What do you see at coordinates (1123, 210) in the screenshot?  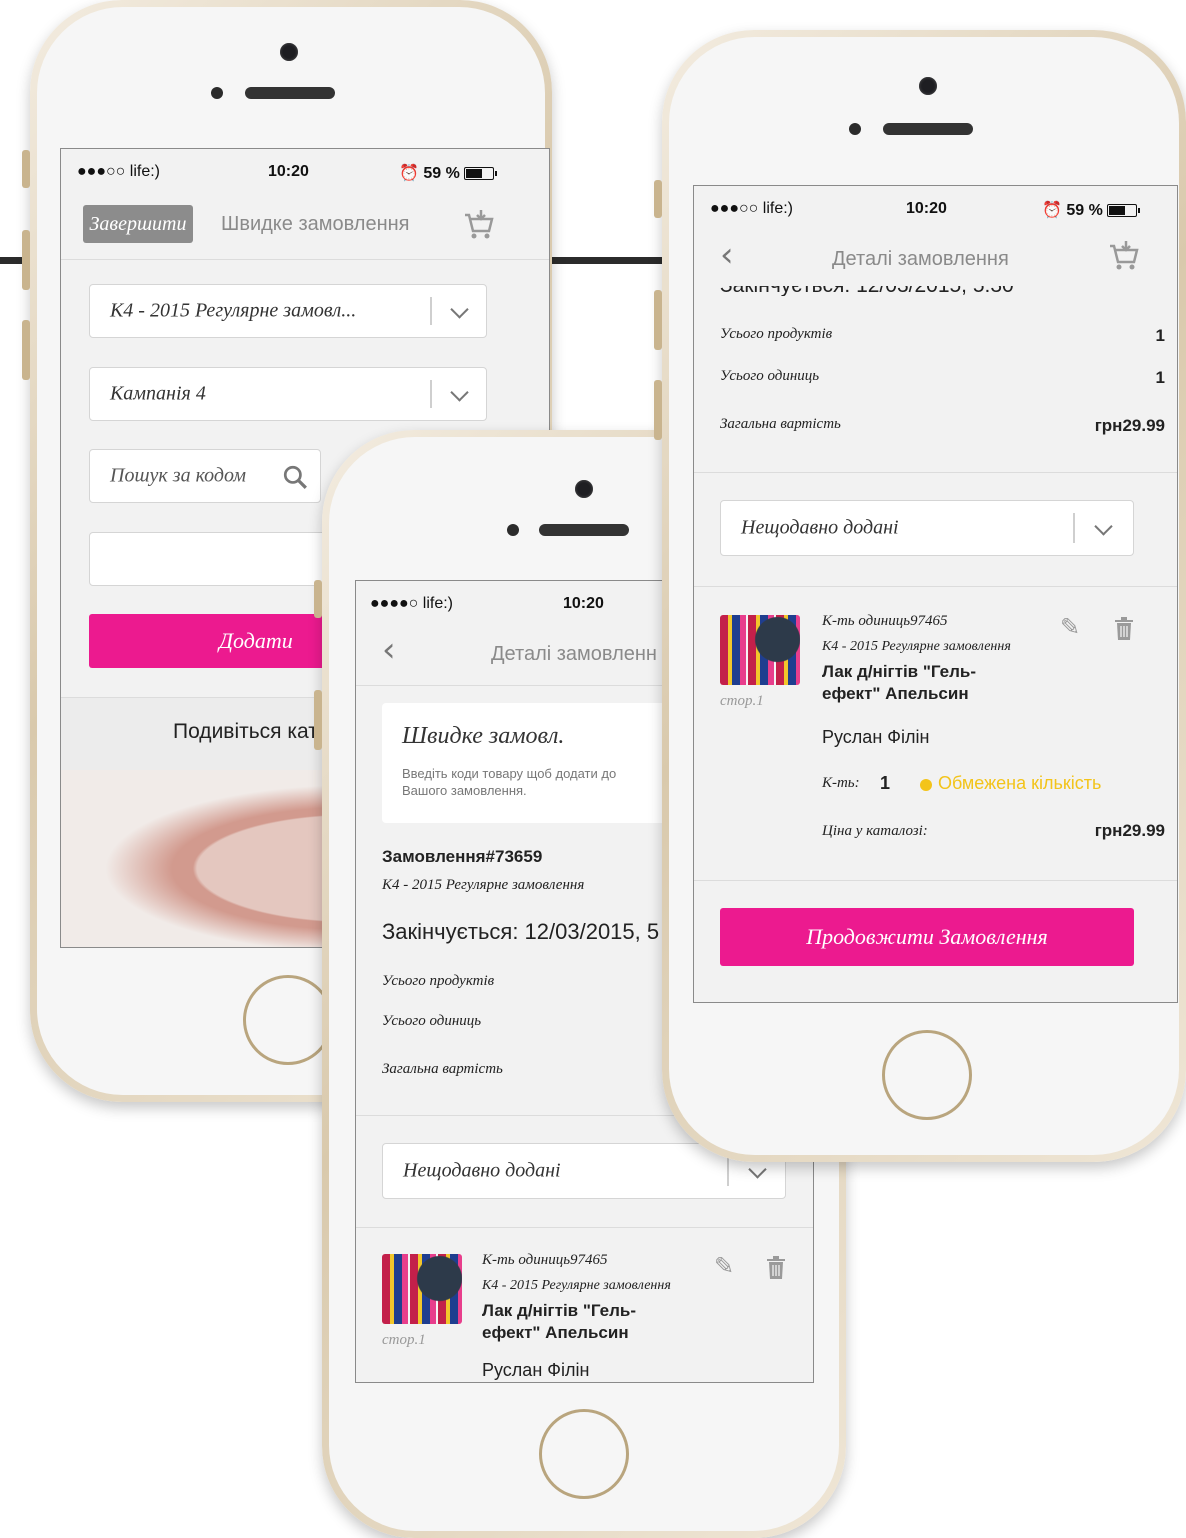 I see `battery-icon` at bounding box center [1123, 210].